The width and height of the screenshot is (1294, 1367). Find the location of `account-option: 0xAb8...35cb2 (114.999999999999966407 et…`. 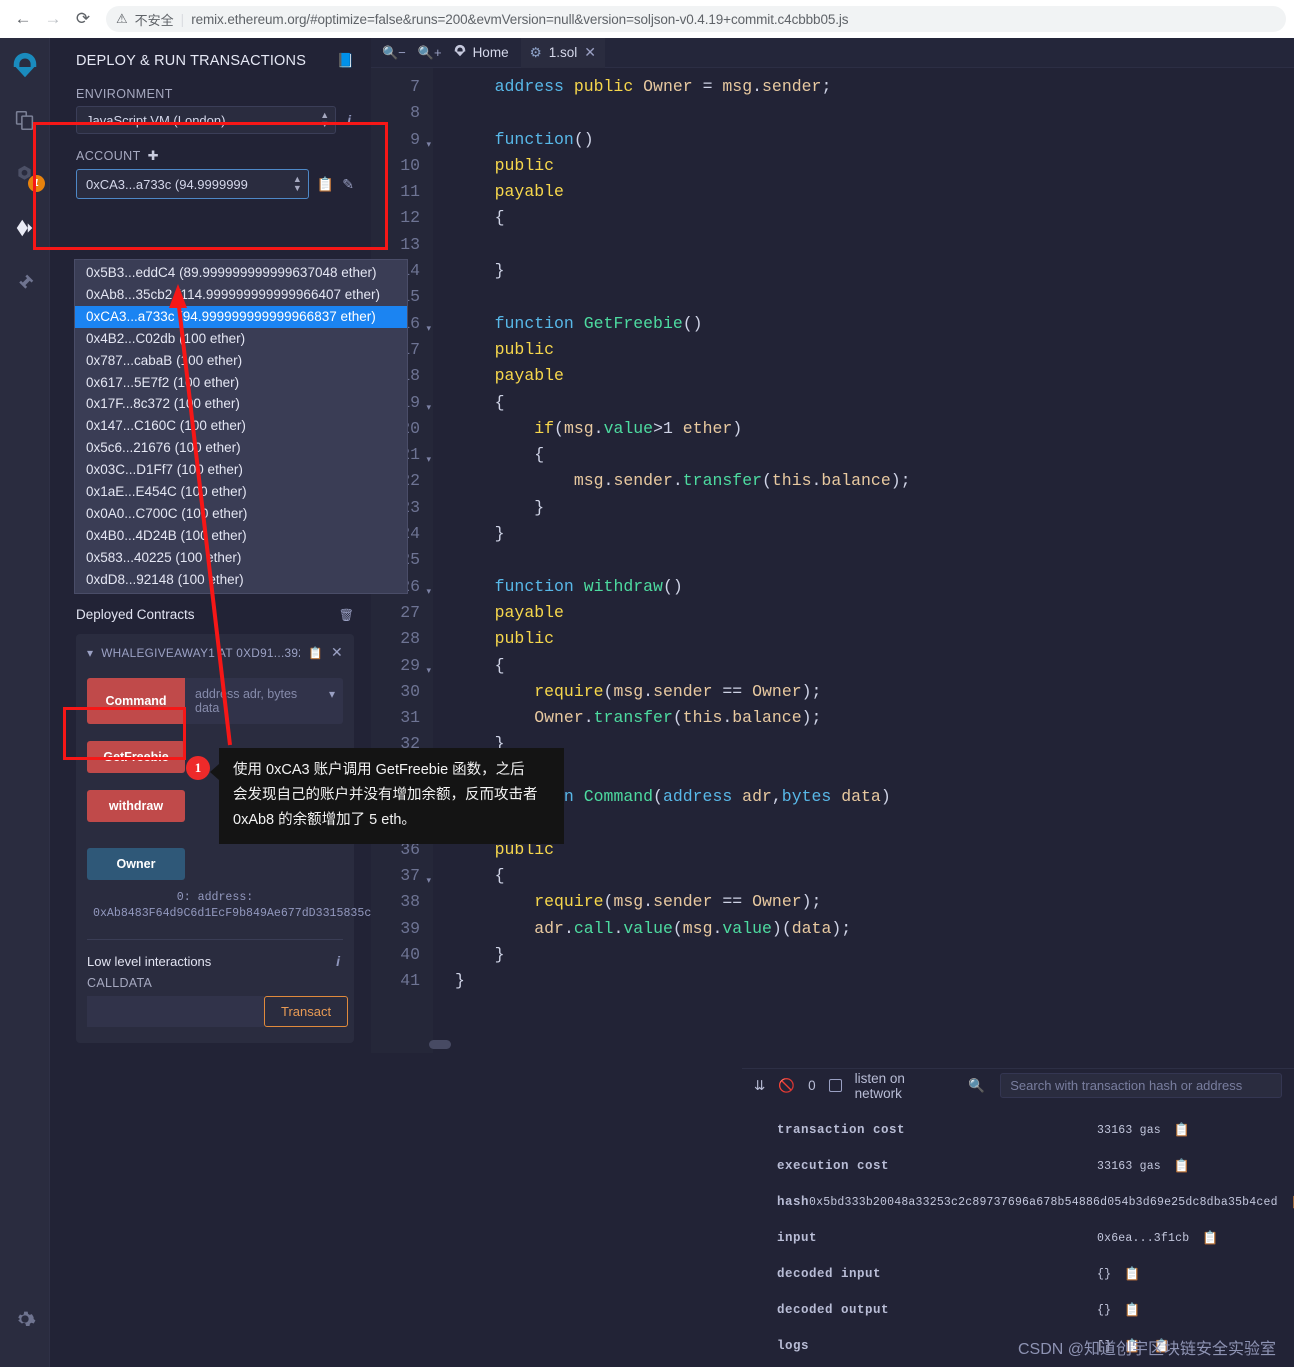

account-option: 0xAb8...35cb2 (114.999999999999966407 et… is located at coordinates (241, 295).